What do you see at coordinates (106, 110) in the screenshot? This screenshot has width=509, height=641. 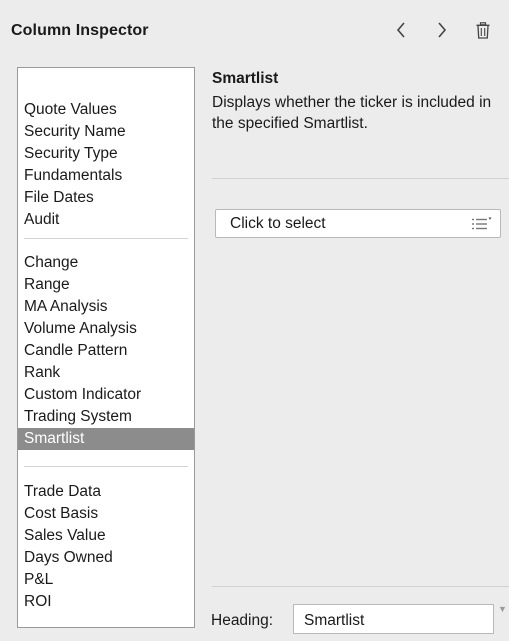 I see `category-item-quote-values: Quote Values` at bounding box center [106, 110].